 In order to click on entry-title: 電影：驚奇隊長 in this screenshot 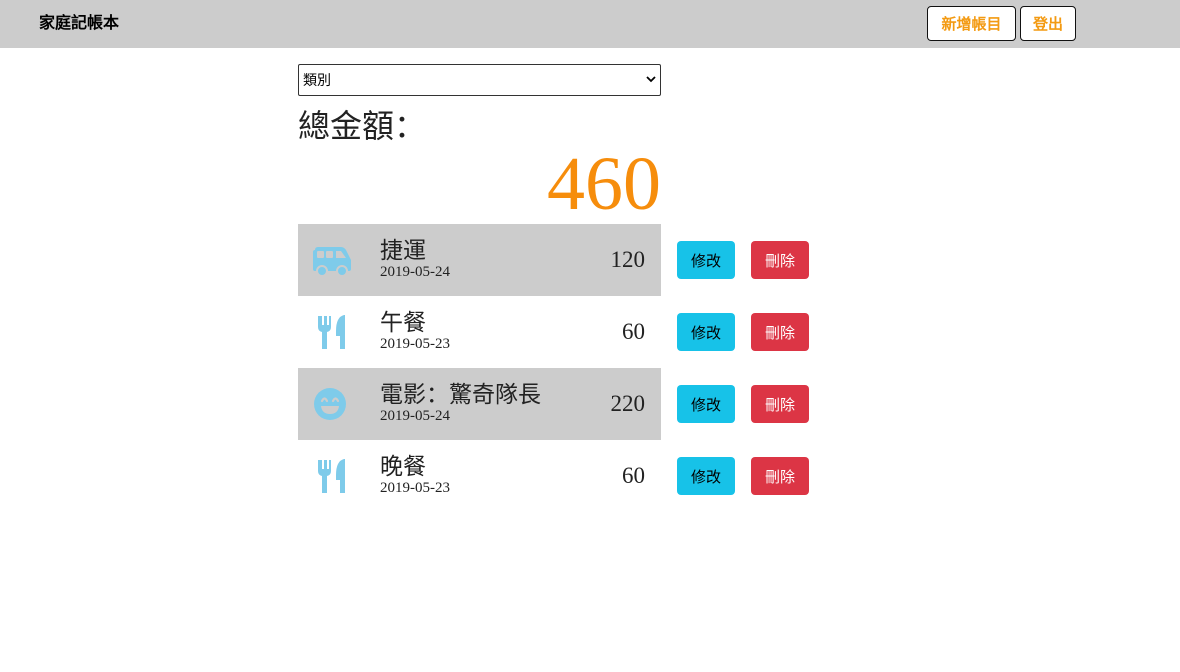, I will do `click(460, 395)`.